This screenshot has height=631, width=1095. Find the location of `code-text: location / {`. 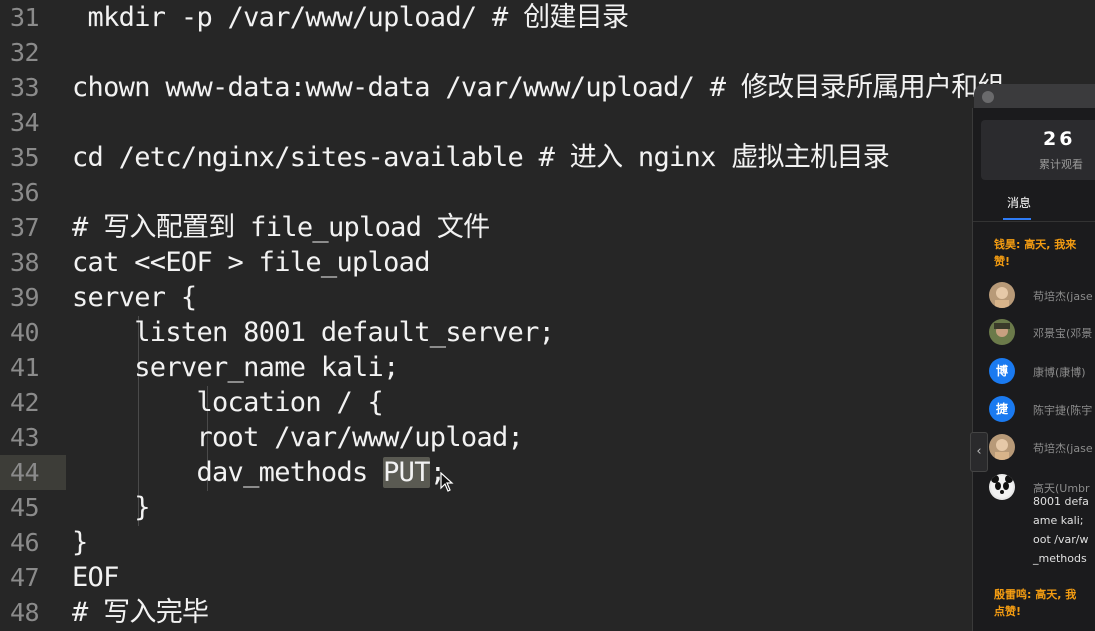

code-text: location / { is located at coordinates (227, 402).